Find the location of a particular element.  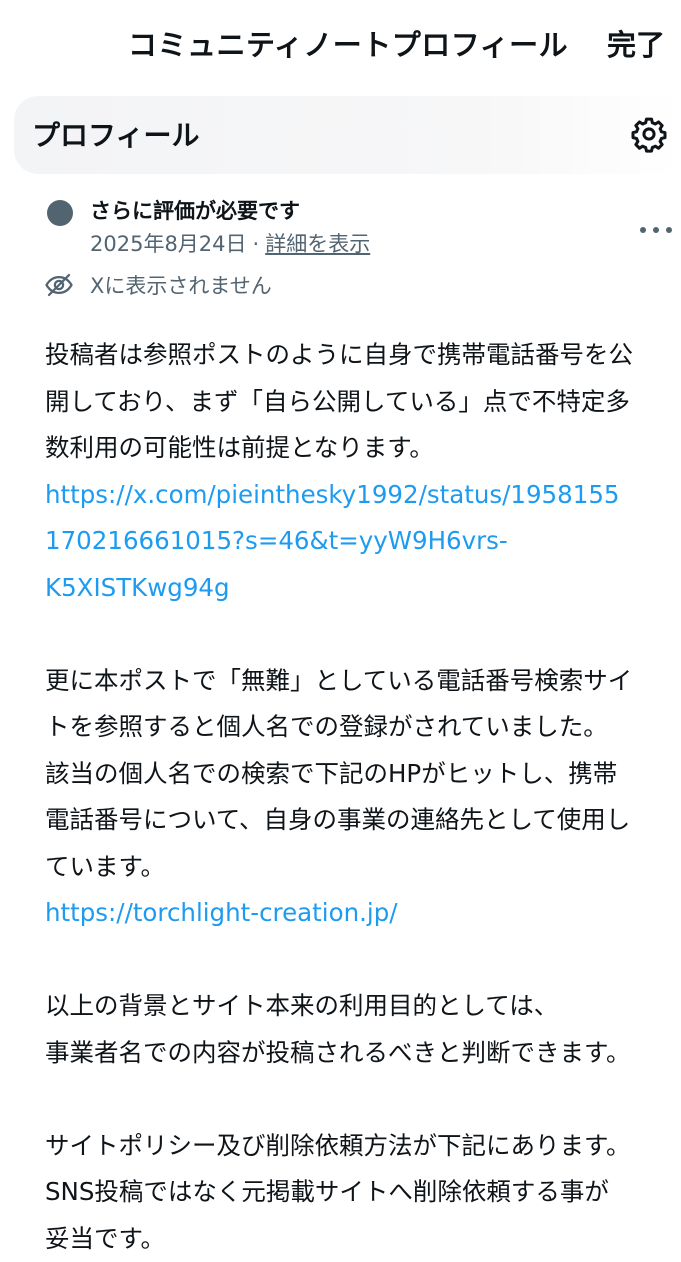

note-text-line: 電話番号について、自身の事業の連絡先として使用し is located at coordinates (360, 820).